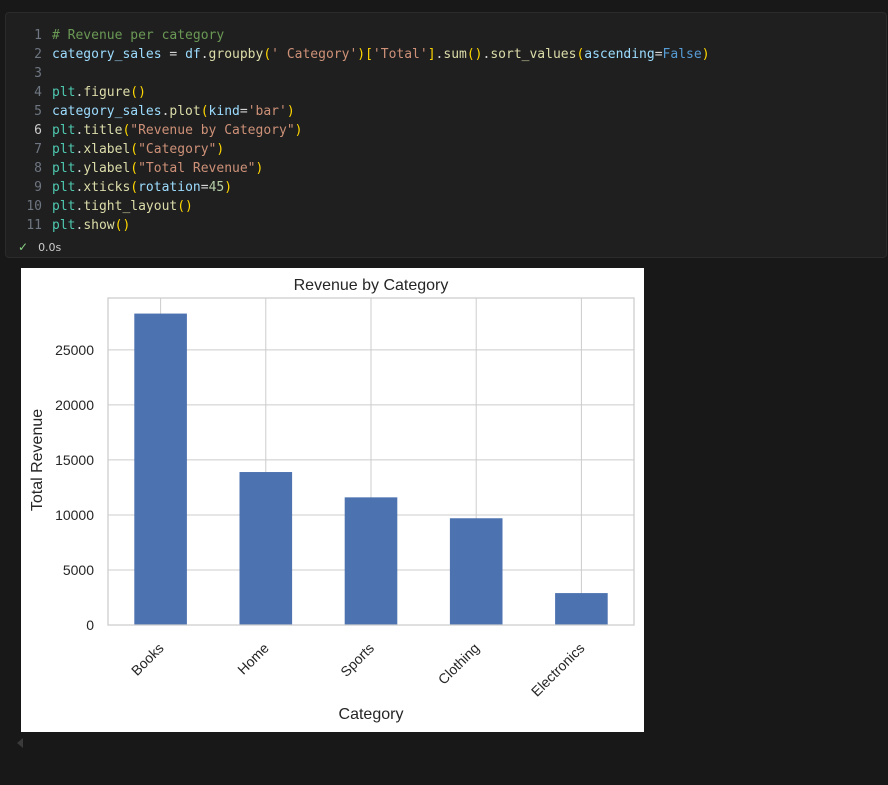 The height and width of the screenshot is (785, 888). Describe the element at coordinates (204, 54) in the screenshot. I see `code-token: .` at that location.